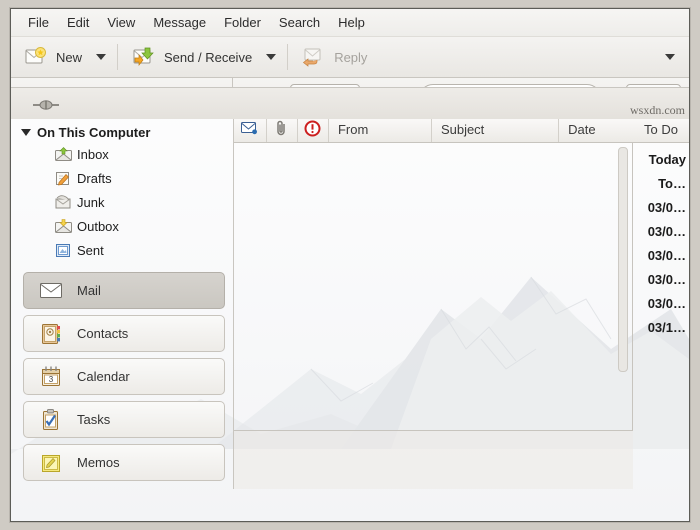 The image size is (700, 530). Describe the element at coordinates (69, 57) in the screenshot. I see `new-button-label: New` at that location.